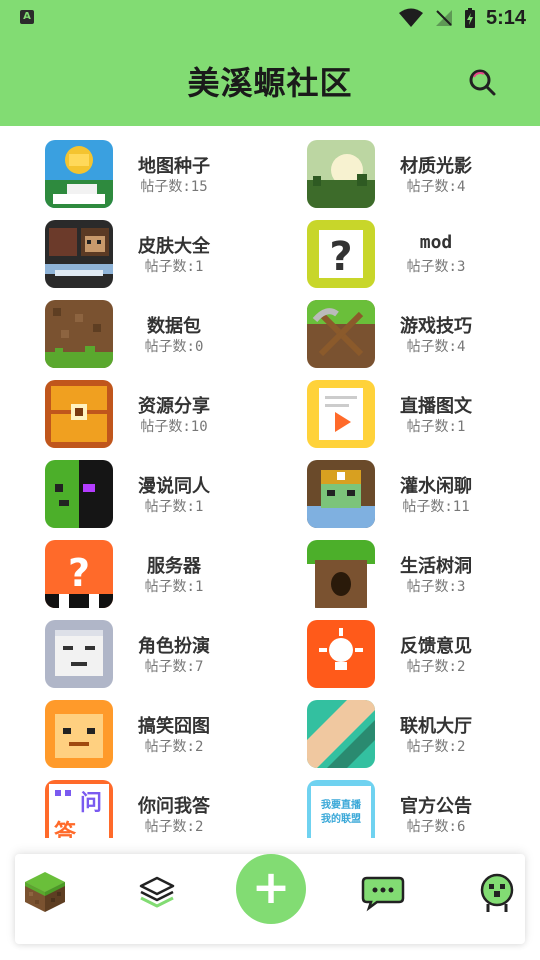  What do you see at coordinates (174, 326) in the screenshot?
I see `board-name: 数据包` at bounding box center [174, 326].